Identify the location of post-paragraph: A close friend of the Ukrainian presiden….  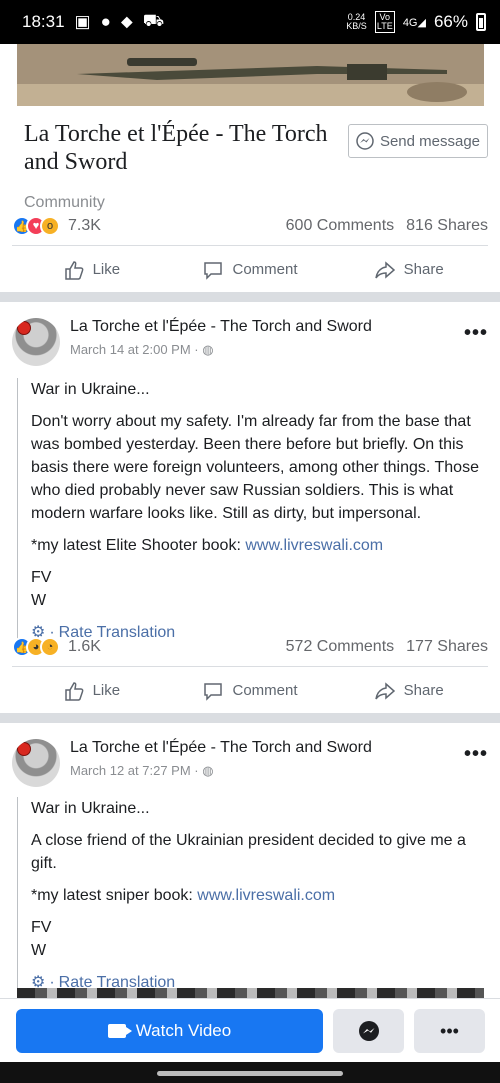
(248, 852).